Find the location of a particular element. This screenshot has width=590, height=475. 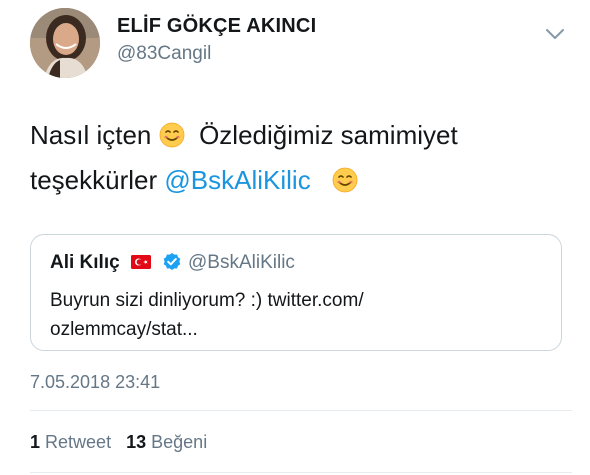

chevron-down-icon is located at coordinates (555, 34).